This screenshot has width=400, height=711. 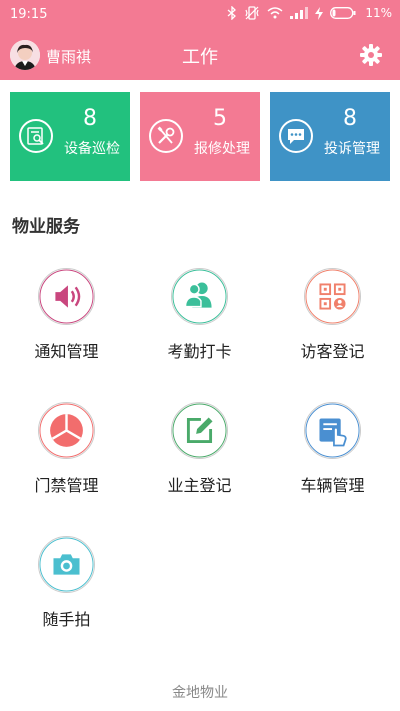 I want to click on speaker-icon, so click(x=66, y=296).